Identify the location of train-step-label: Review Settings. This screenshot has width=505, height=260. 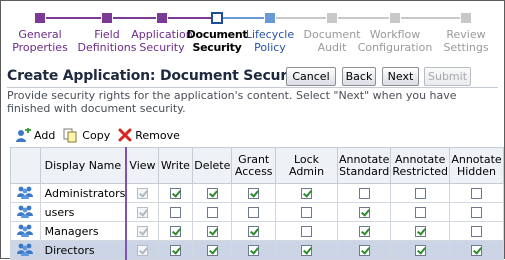
(466, 41).